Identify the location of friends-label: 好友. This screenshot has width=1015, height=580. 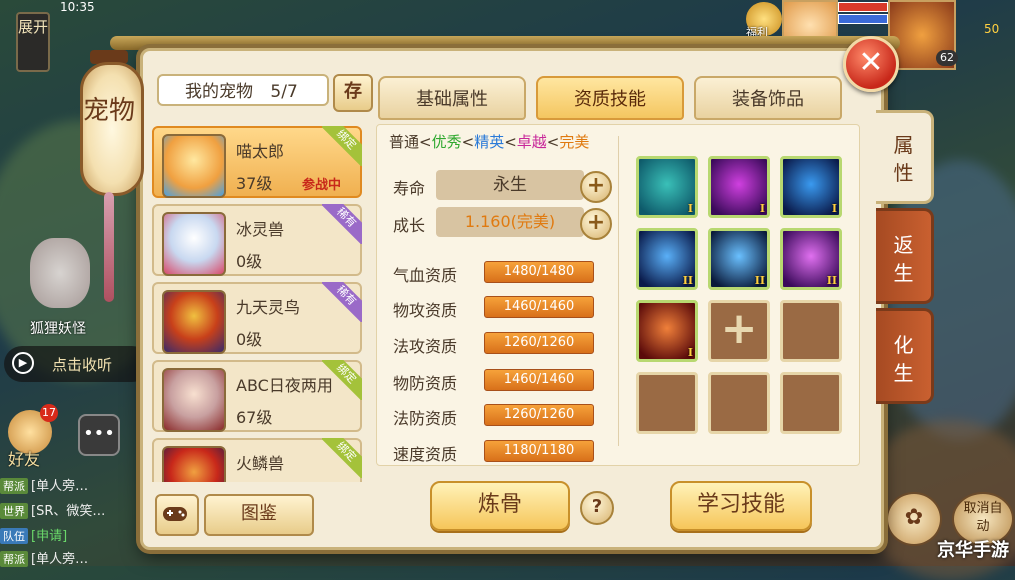
(24, 458).